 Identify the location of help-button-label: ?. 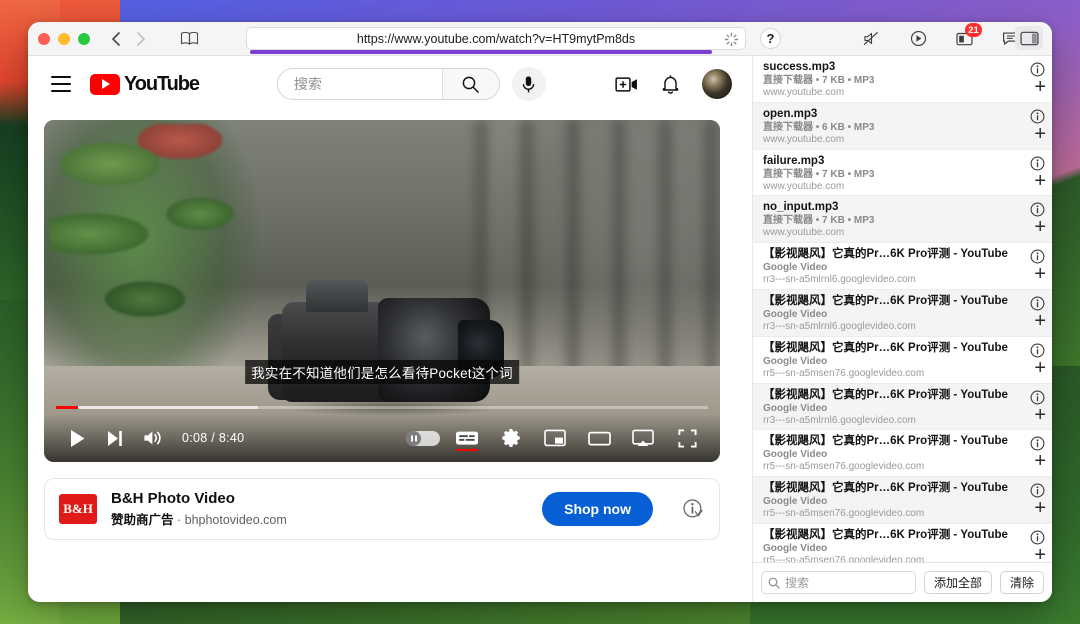
(770, 38).